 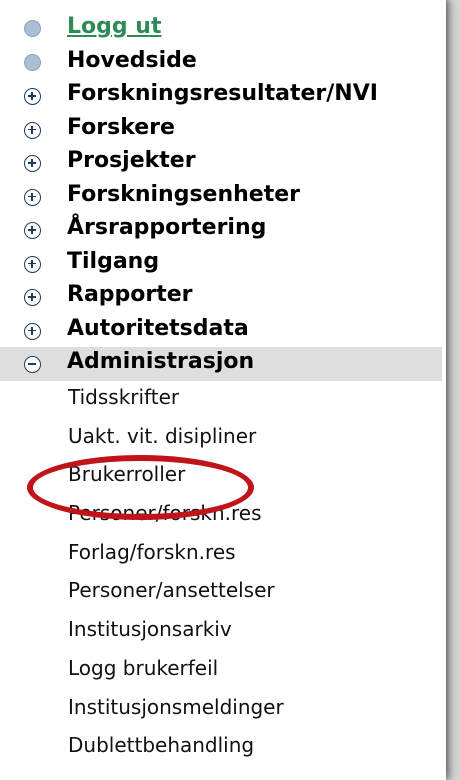 What do you see at coordinates (223, 472) in the screenshot?
I see `submenu-item-brukerroller: Brukerroller` at bounding box center [223, 472].